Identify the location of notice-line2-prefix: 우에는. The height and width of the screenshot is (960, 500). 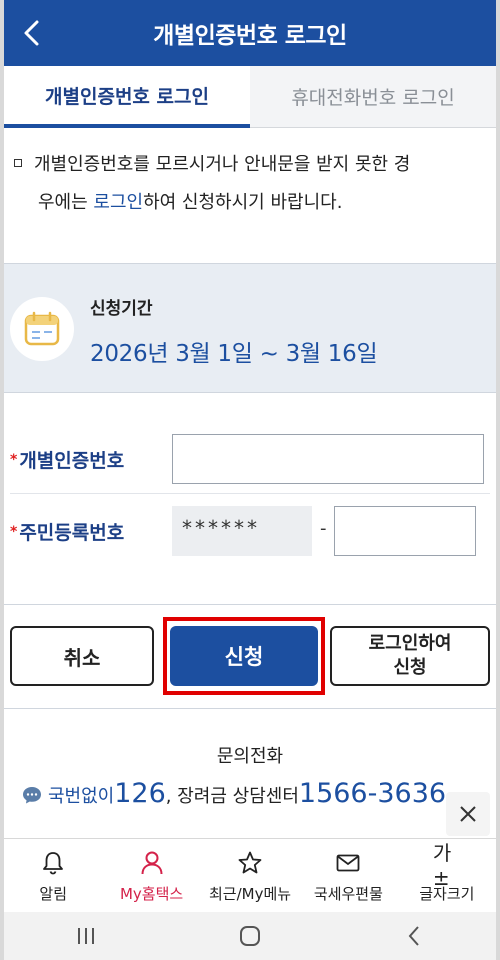
(66, 202).